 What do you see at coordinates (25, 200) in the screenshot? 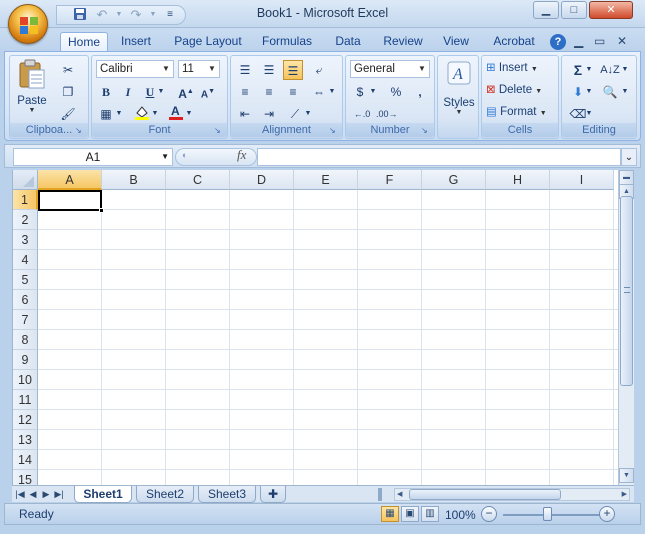
I see `row-header-1: 1` at bounding box center [25, 200].